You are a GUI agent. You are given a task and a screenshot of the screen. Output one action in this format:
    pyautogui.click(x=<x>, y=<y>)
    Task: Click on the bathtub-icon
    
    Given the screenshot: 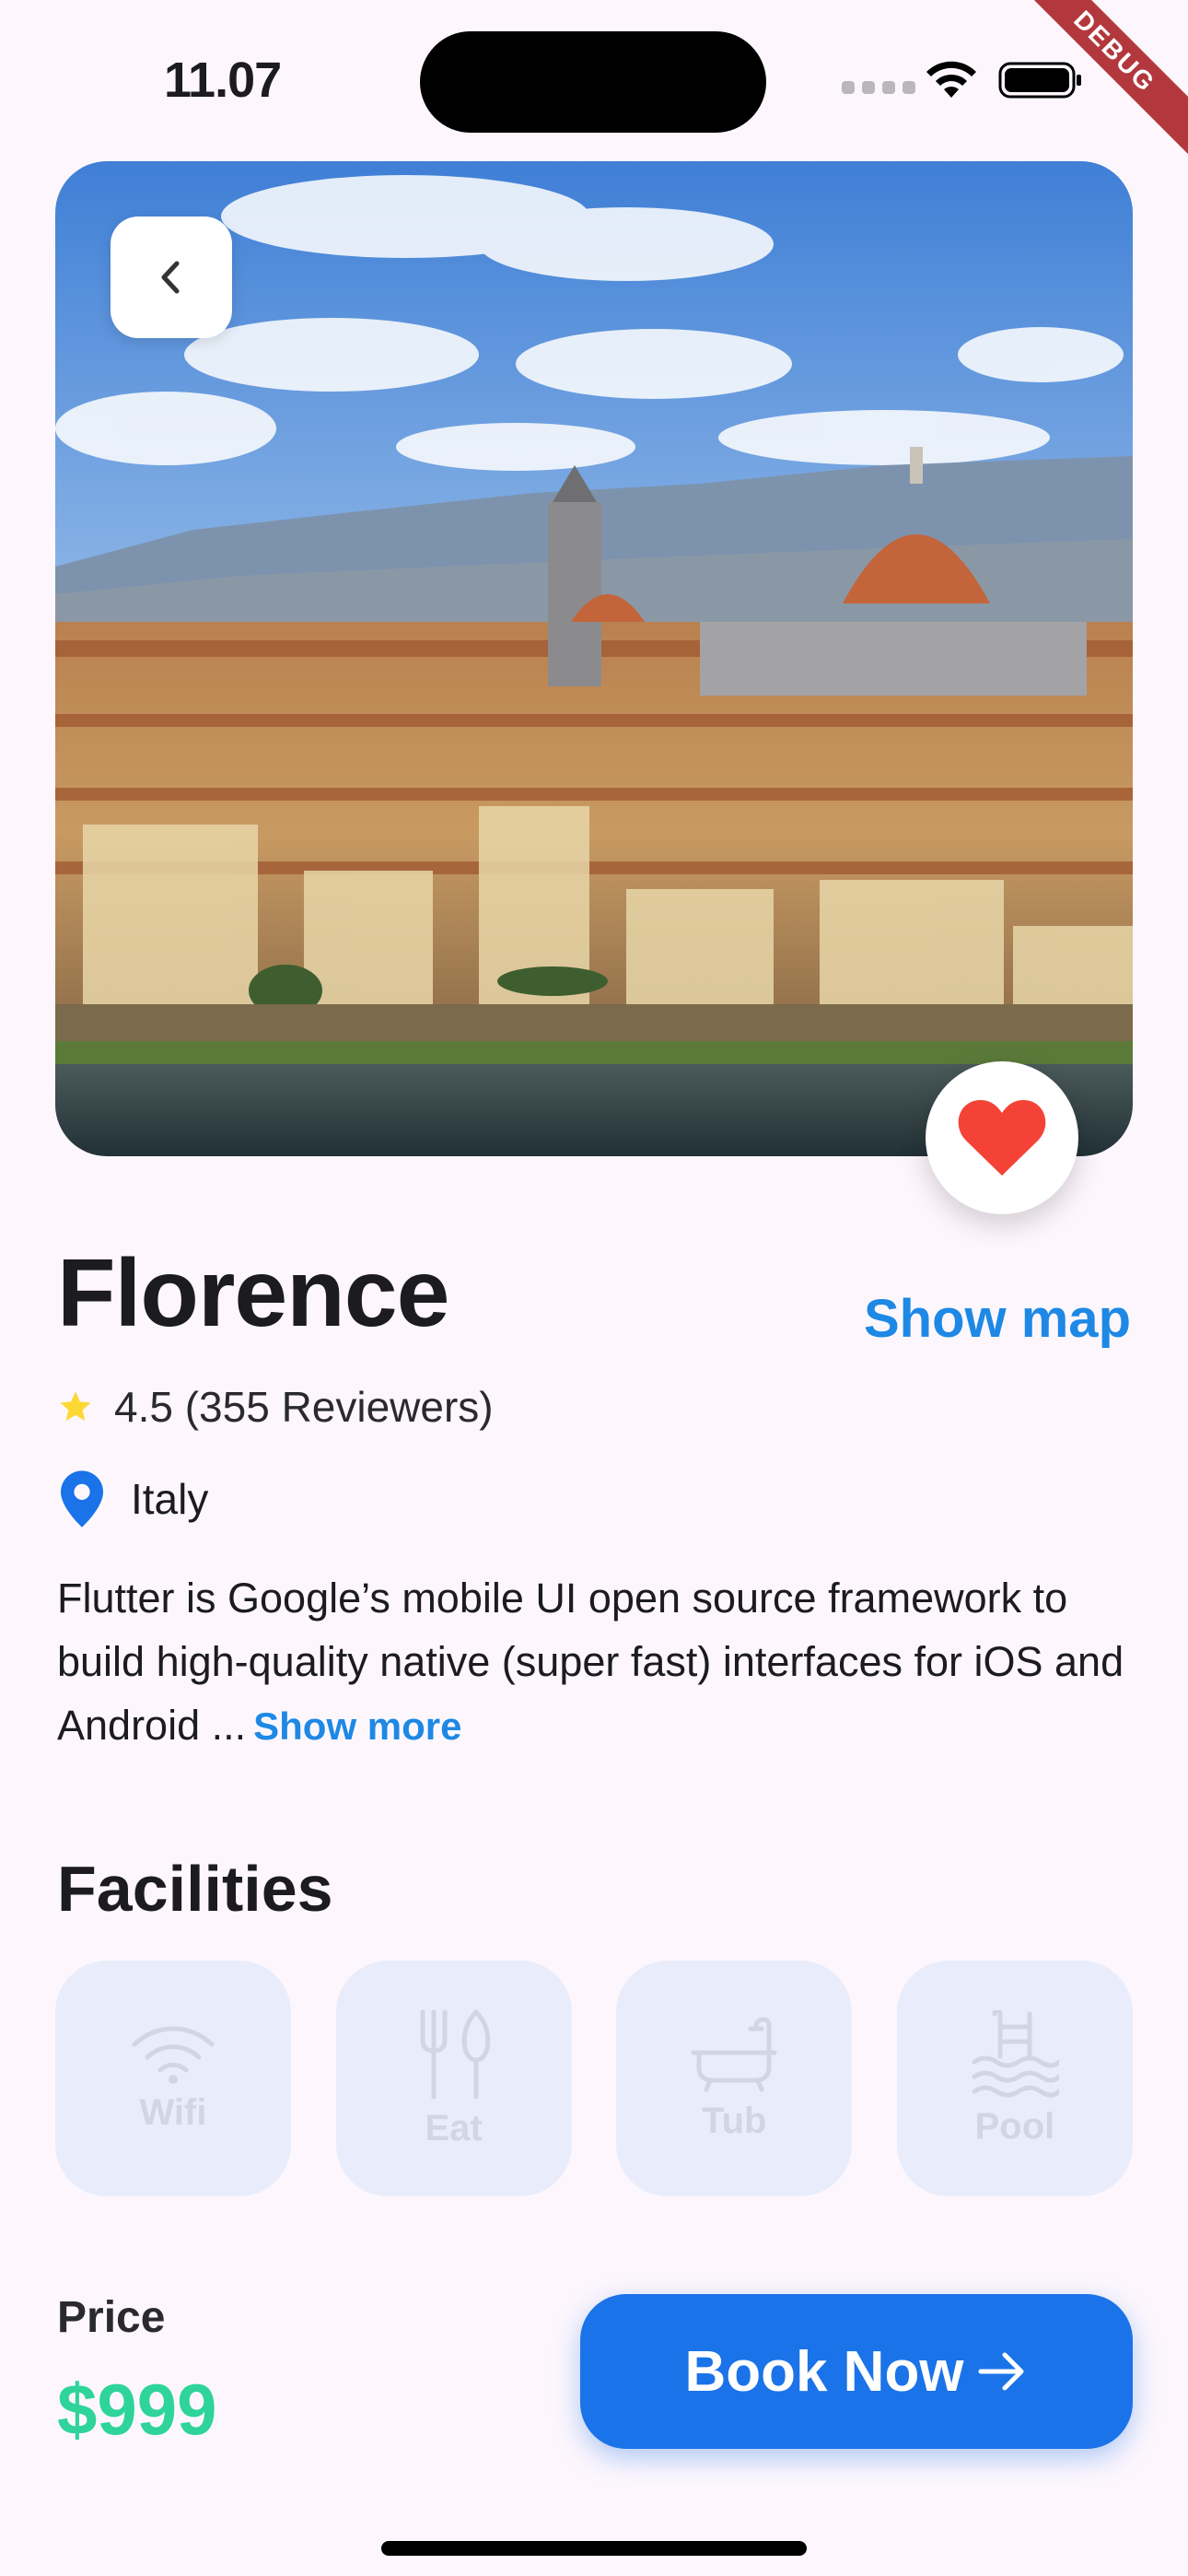 What is the action you would take?
    pyautogui.click(x=734, y=2054)
    